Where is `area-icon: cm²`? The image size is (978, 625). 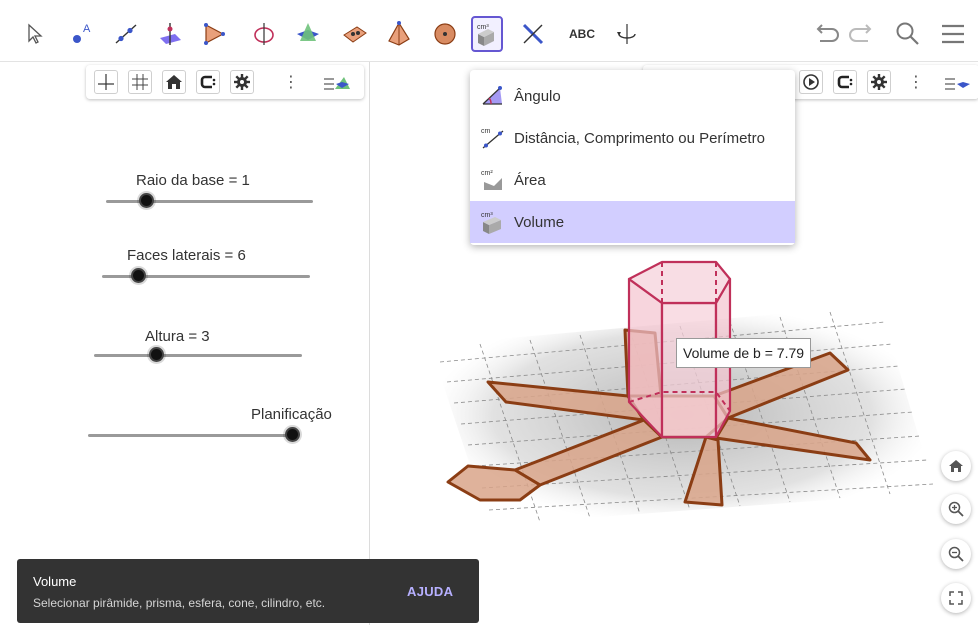 area-icon: cm² is located at coordinates (493, 180).